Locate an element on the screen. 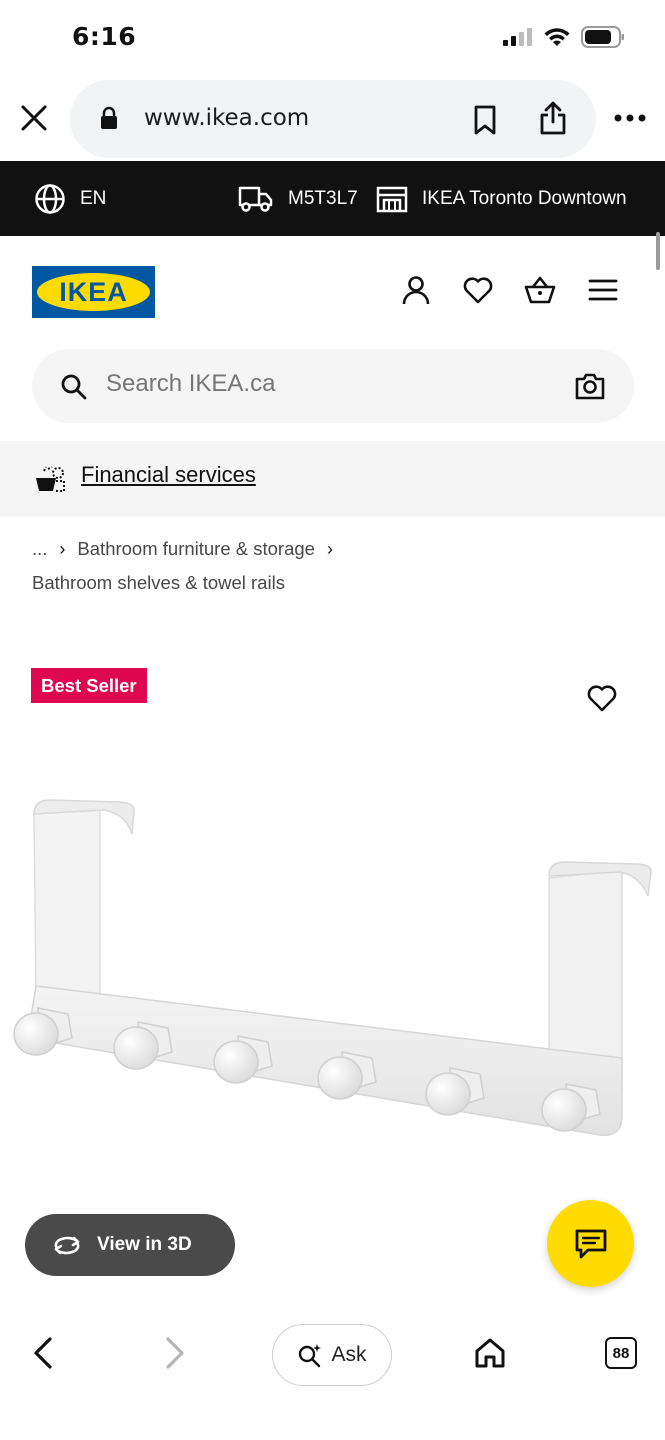  best-seller-badge: Best Seller is located at coordinates (89, 685).